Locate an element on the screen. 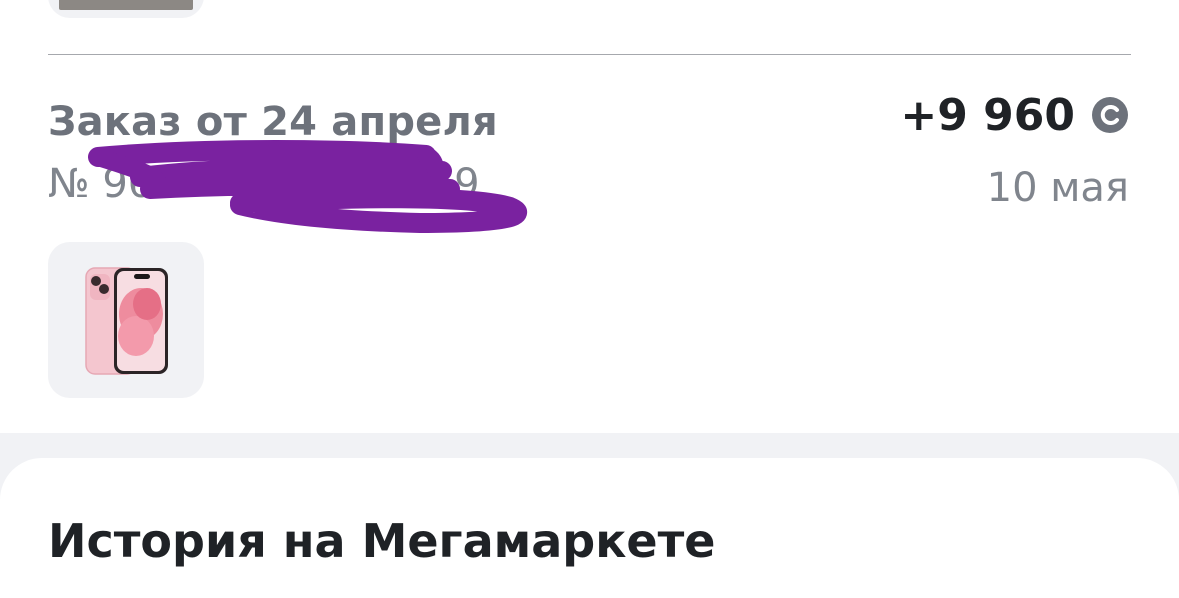  bonus-currency-icon is located at coordinates (1110, 115).